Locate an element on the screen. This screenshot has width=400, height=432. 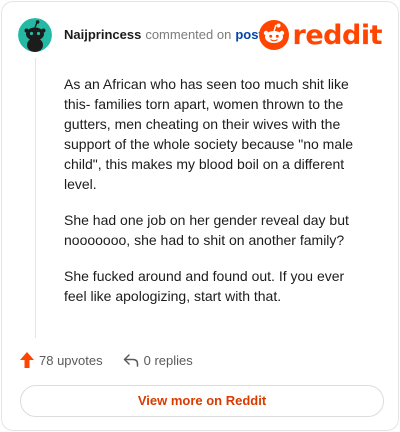
upvote-arrow-icon is located at coordinates (27, 360).